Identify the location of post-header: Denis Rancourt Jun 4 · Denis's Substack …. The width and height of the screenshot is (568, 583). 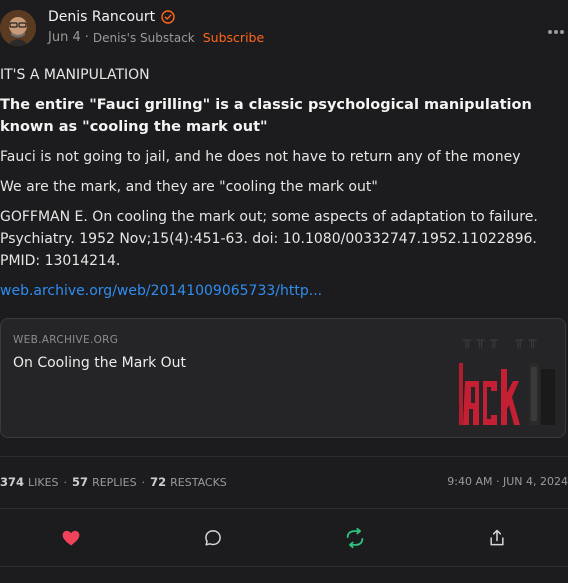
(284, 28).